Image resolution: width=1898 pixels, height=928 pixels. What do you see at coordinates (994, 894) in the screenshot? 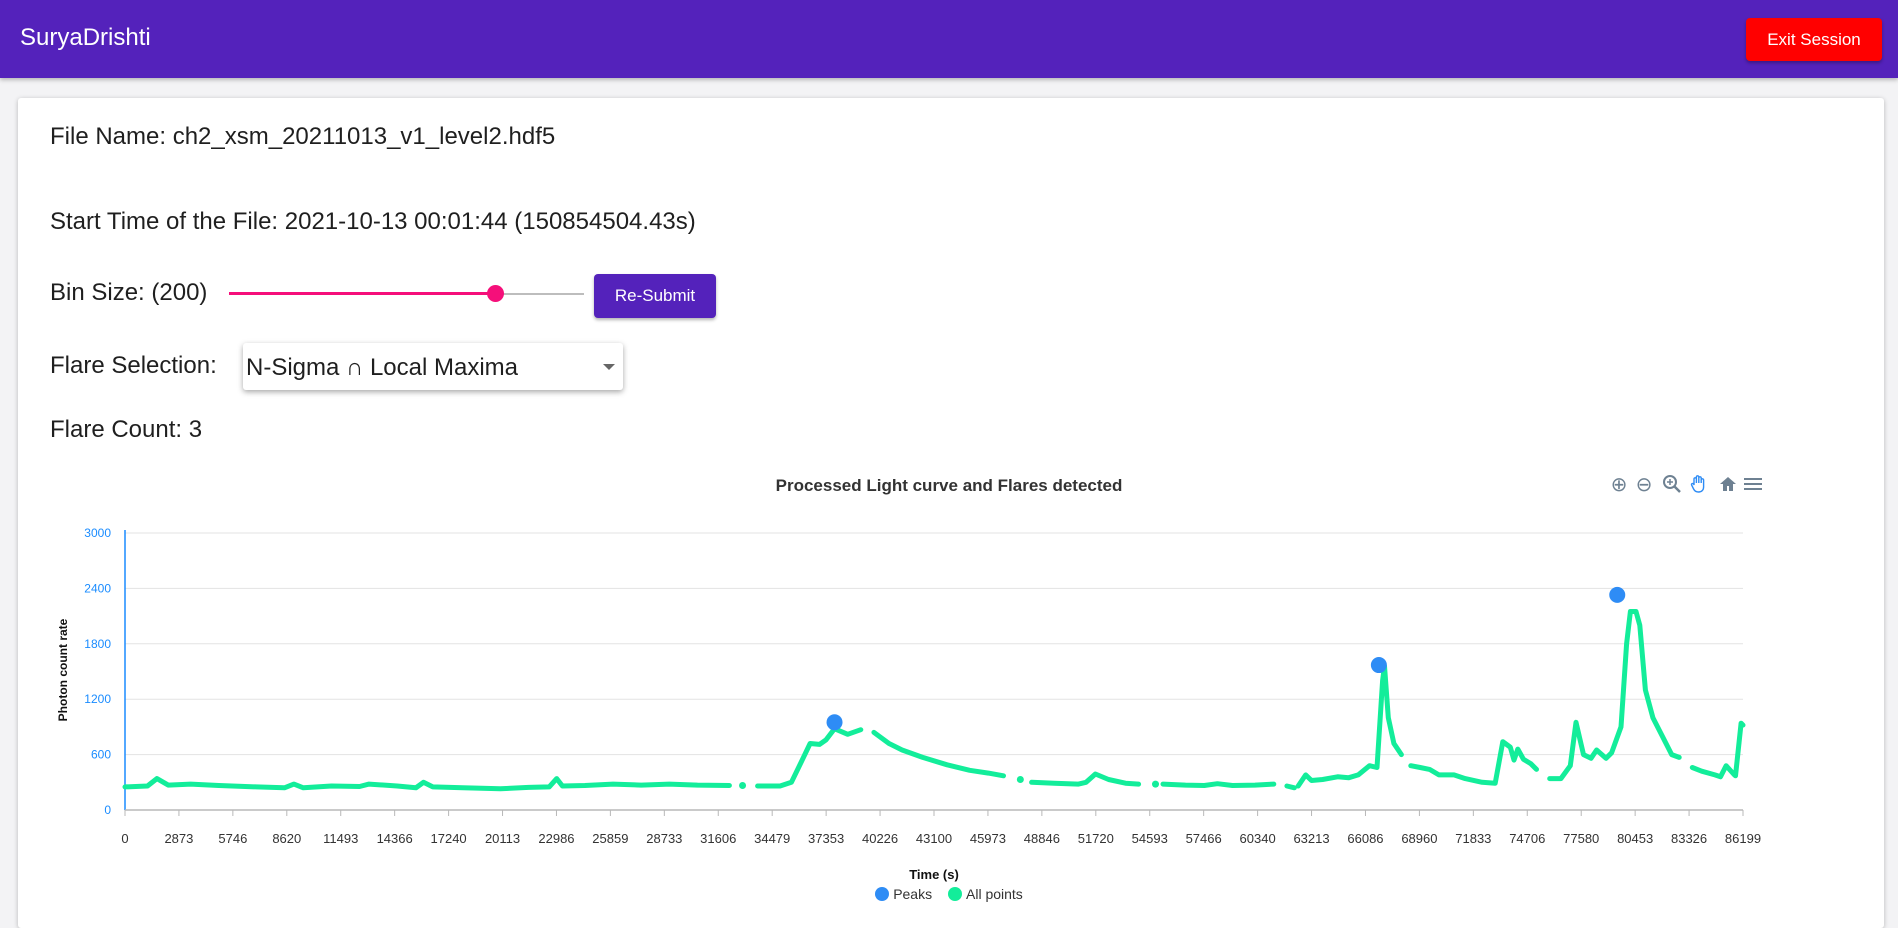
I see `legend-all-points-label: All points` at bounding box center [994, 894].